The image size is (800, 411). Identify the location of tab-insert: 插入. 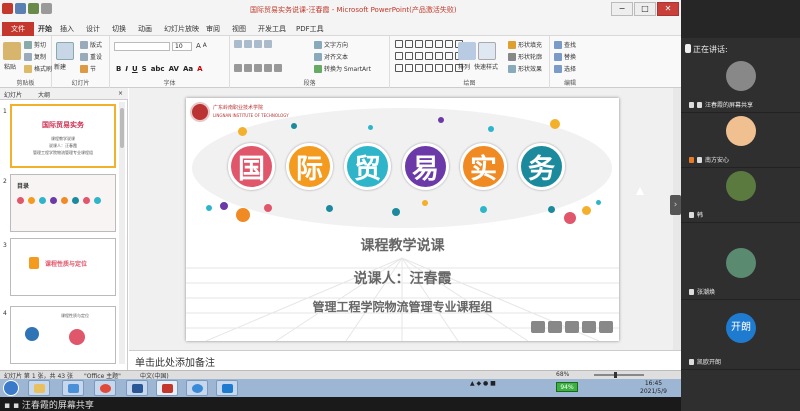
(67, 29).